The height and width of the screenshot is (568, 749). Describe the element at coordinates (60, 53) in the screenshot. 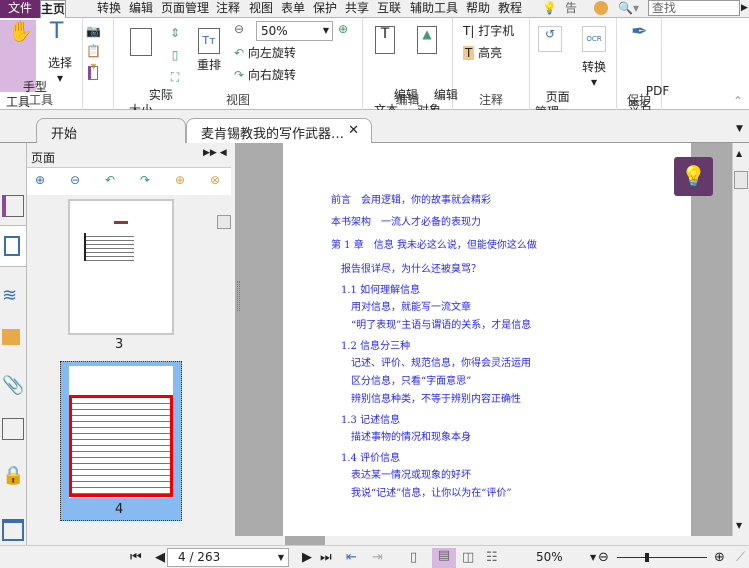

I see `select-button: T 选择 ▾` at that location.